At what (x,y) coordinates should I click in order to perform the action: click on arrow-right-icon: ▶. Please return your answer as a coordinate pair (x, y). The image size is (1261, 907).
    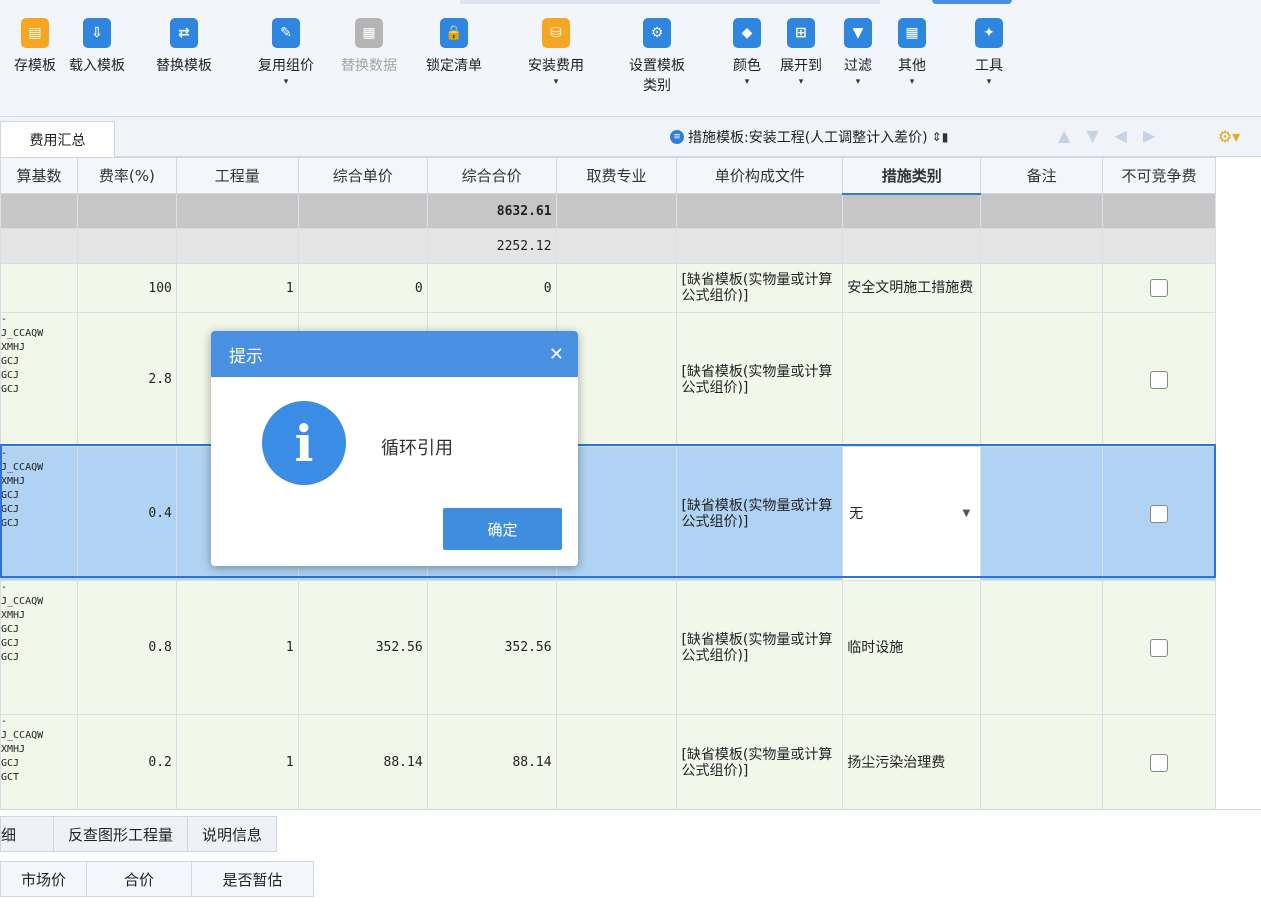
    Looking at the image, I should click on (1149, 135).